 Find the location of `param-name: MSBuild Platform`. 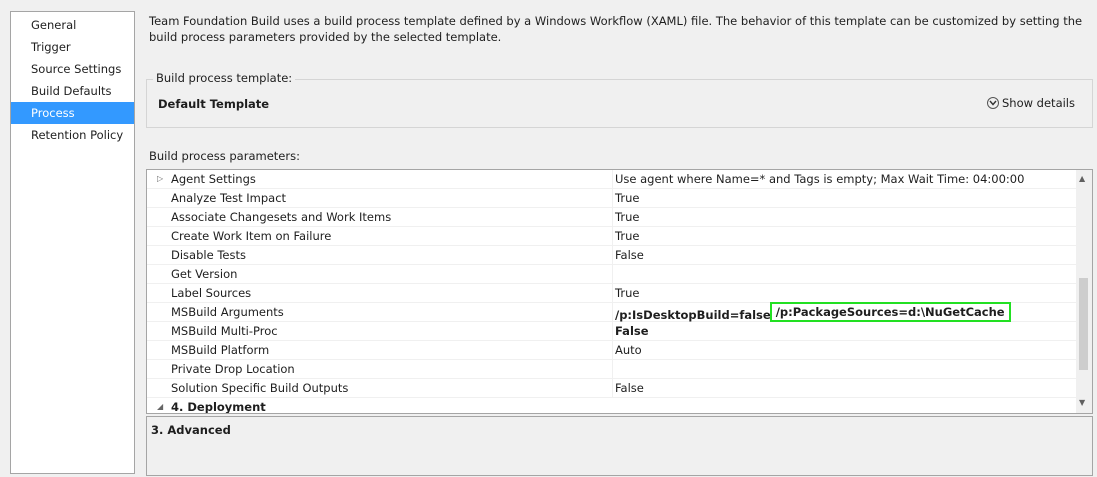

param-name: MSBuild Platform is located at coordinates (220, 350).